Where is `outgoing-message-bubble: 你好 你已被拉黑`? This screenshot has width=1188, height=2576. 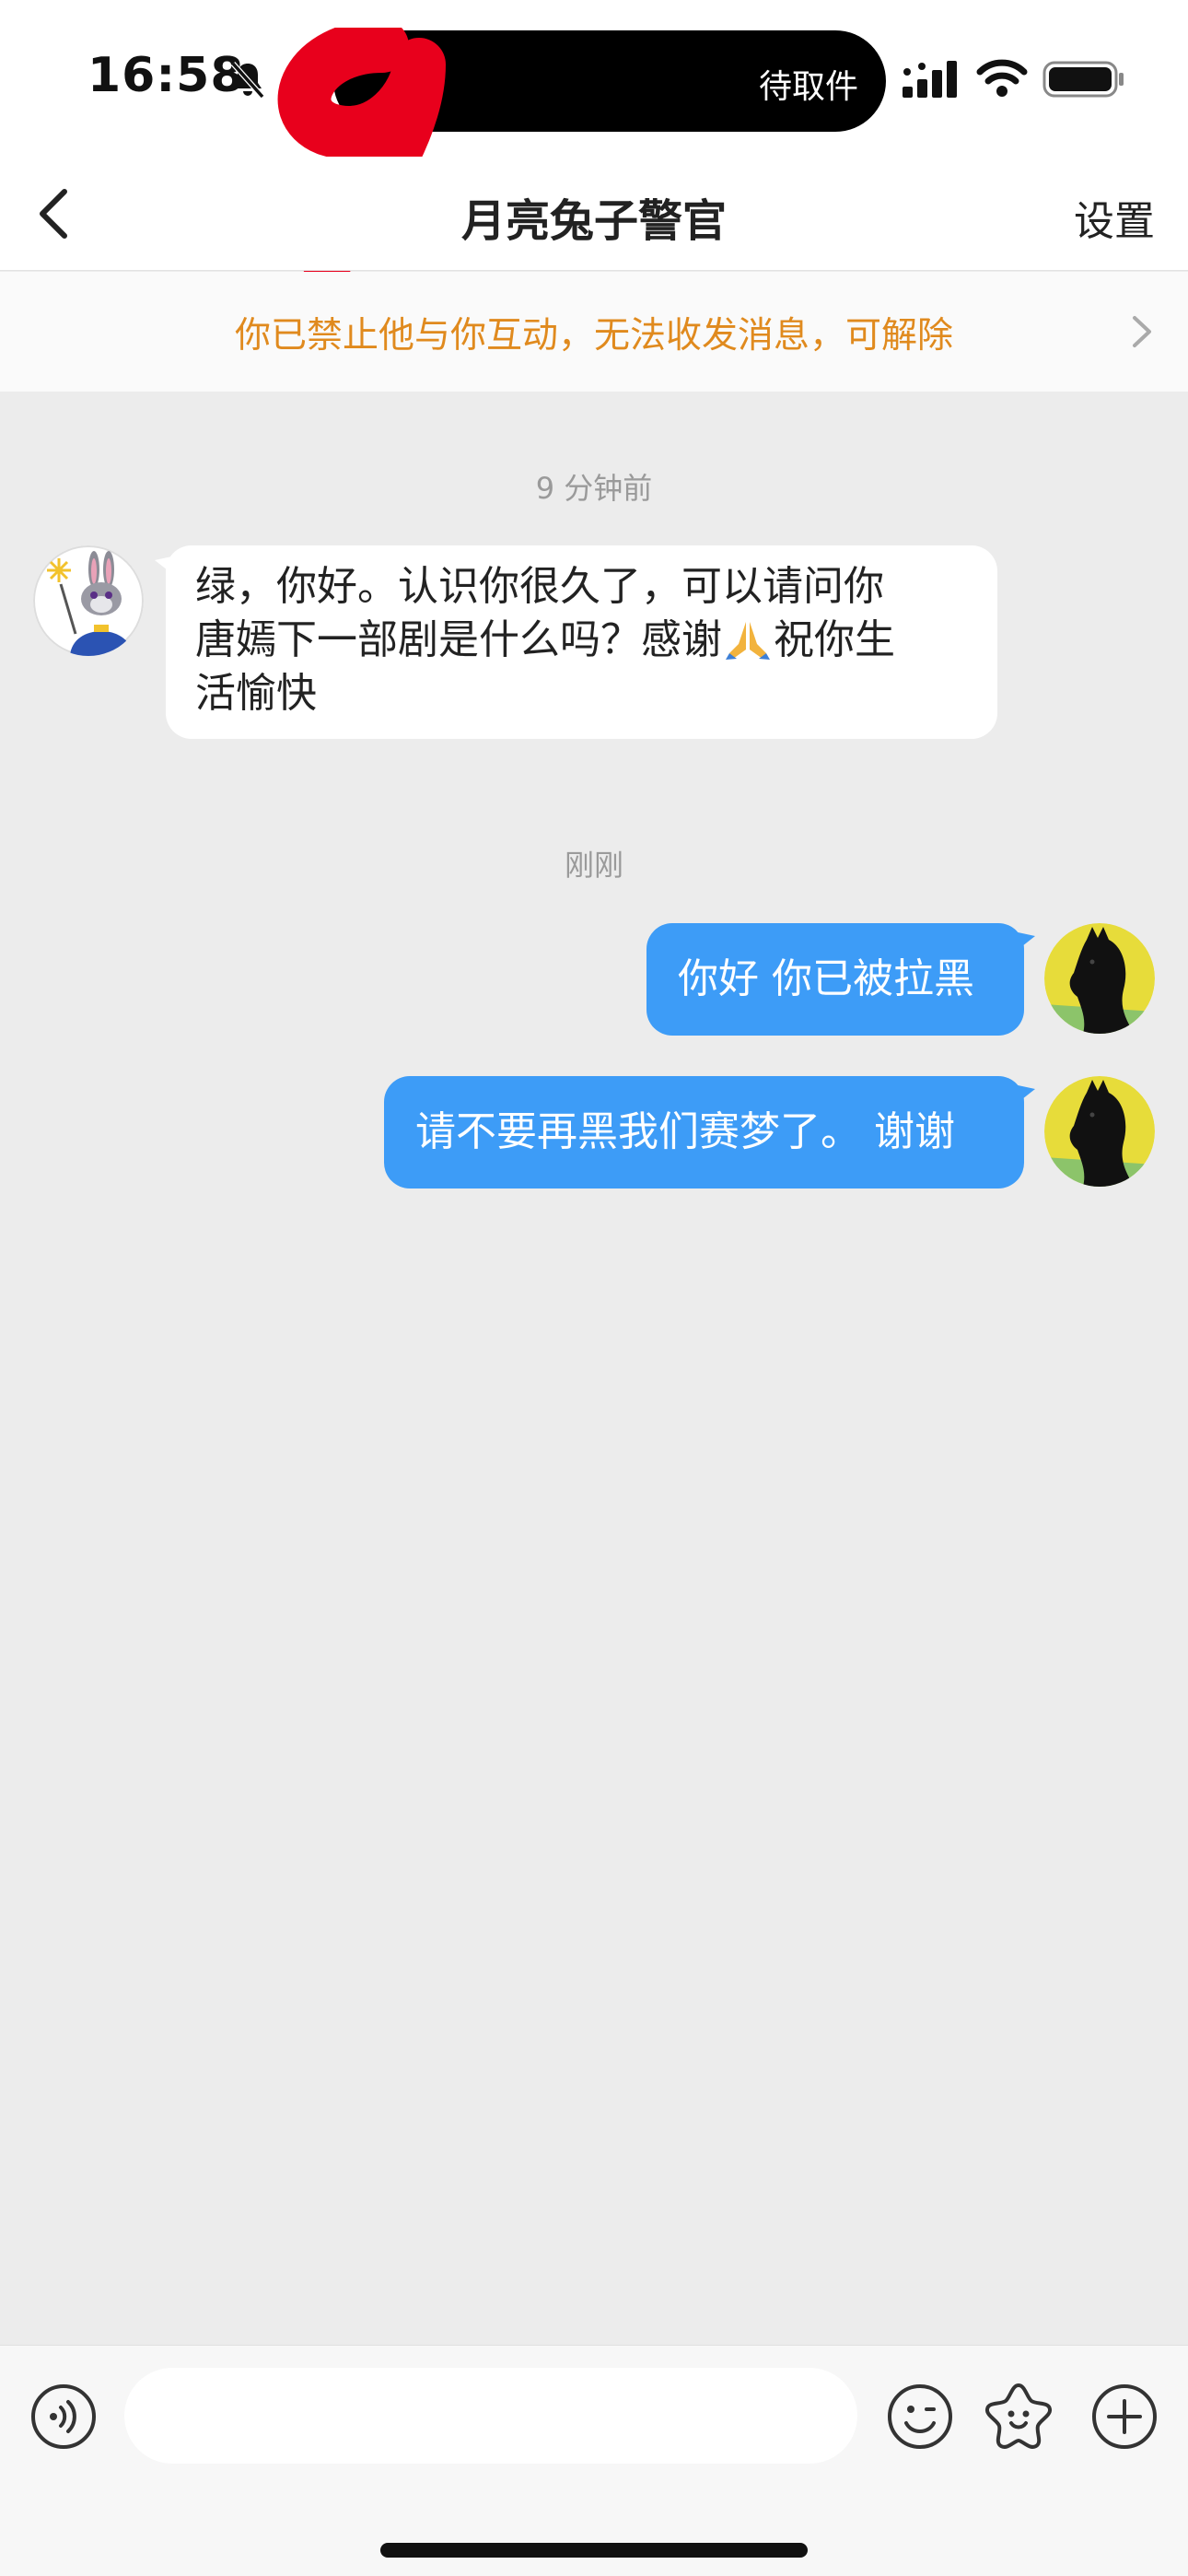 outgoing-message-bubble: 你好 你已被拉黑 is located at coordinates (835, 979).